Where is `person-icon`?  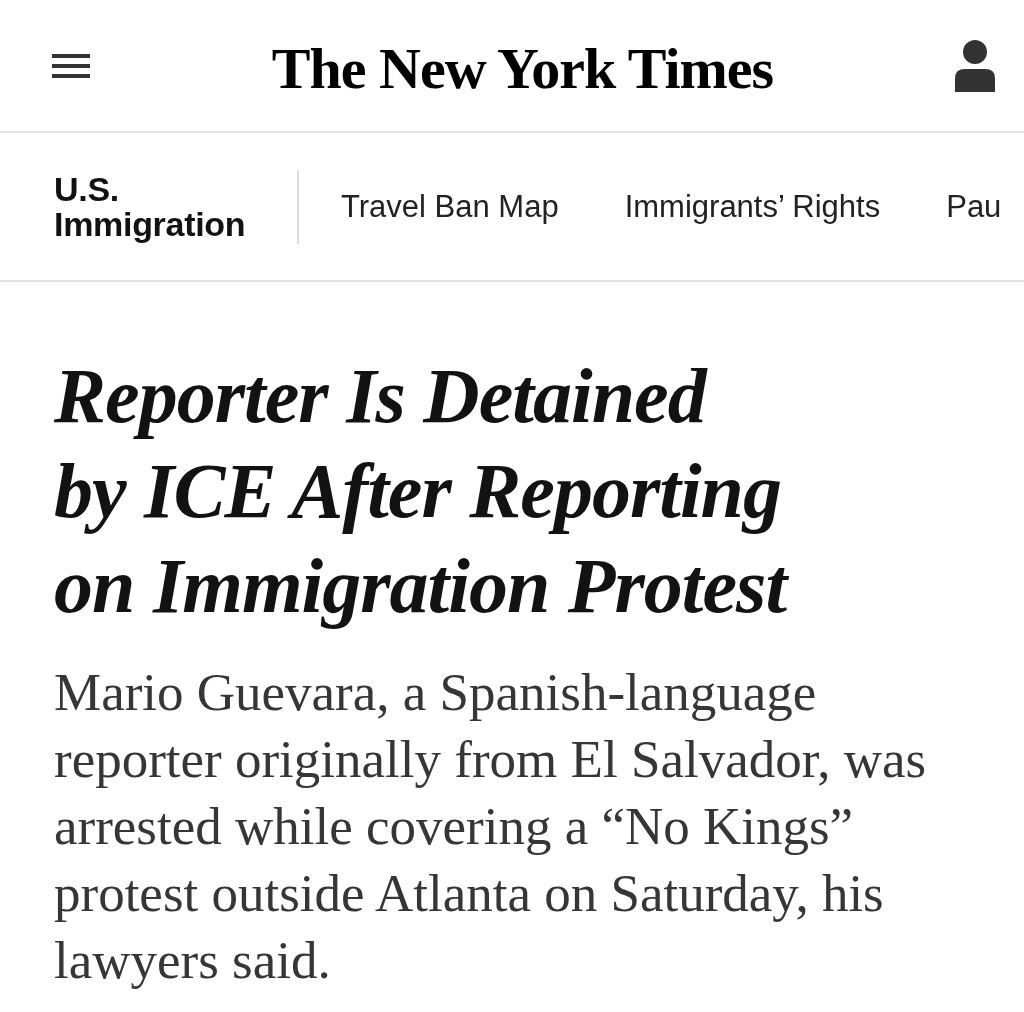
person-icon is located at coordinates (975, 65).